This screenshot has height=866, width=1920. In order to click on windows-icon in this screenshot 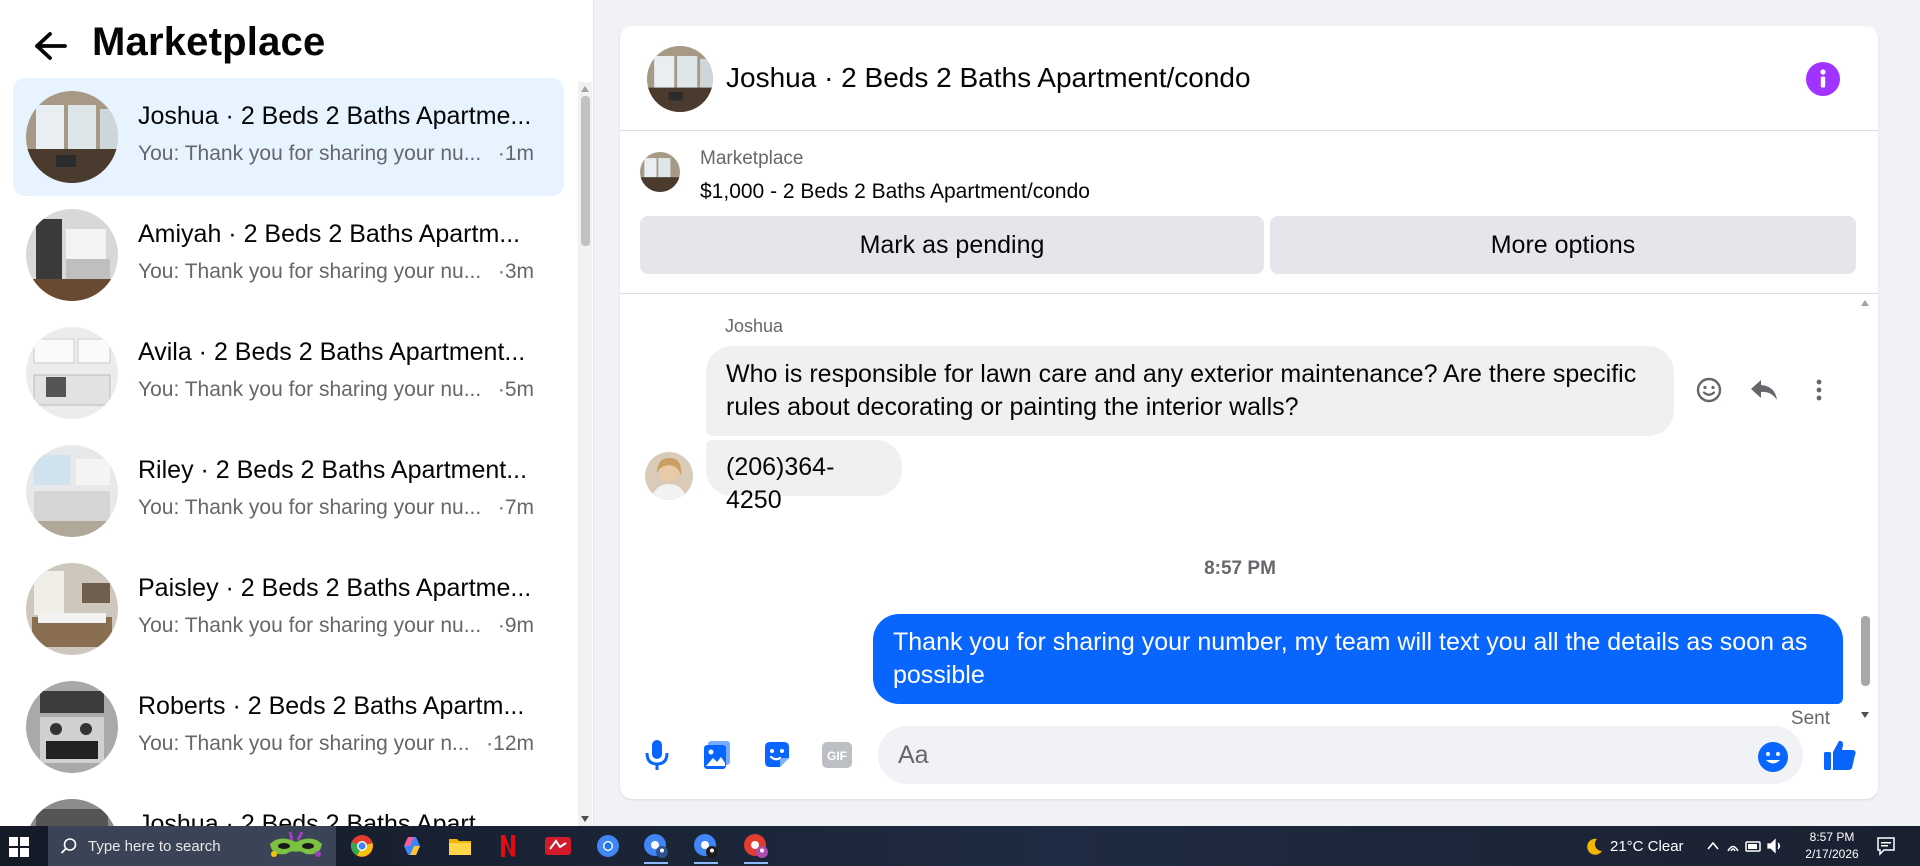, I will do `click(19, 847)`.